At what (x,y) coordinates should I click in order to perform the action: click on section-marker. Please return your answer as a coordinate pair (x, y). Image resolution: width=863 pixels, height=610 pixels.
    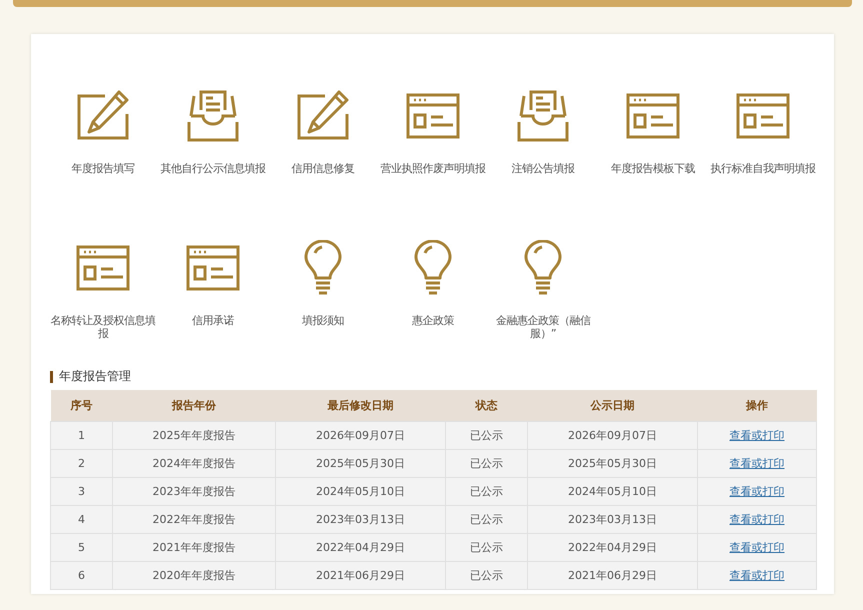
    Looking at the image, I should click on (51, 376).